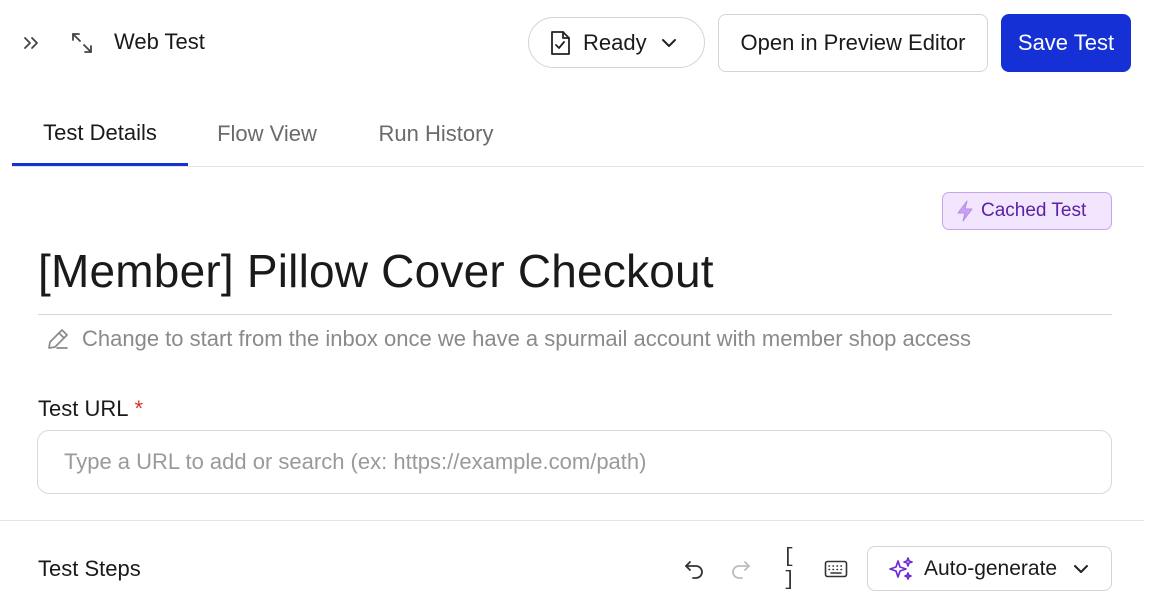 The width and height of the screenshot is (1150, 608). I want to click on lightning-icon, so click(965, 211).